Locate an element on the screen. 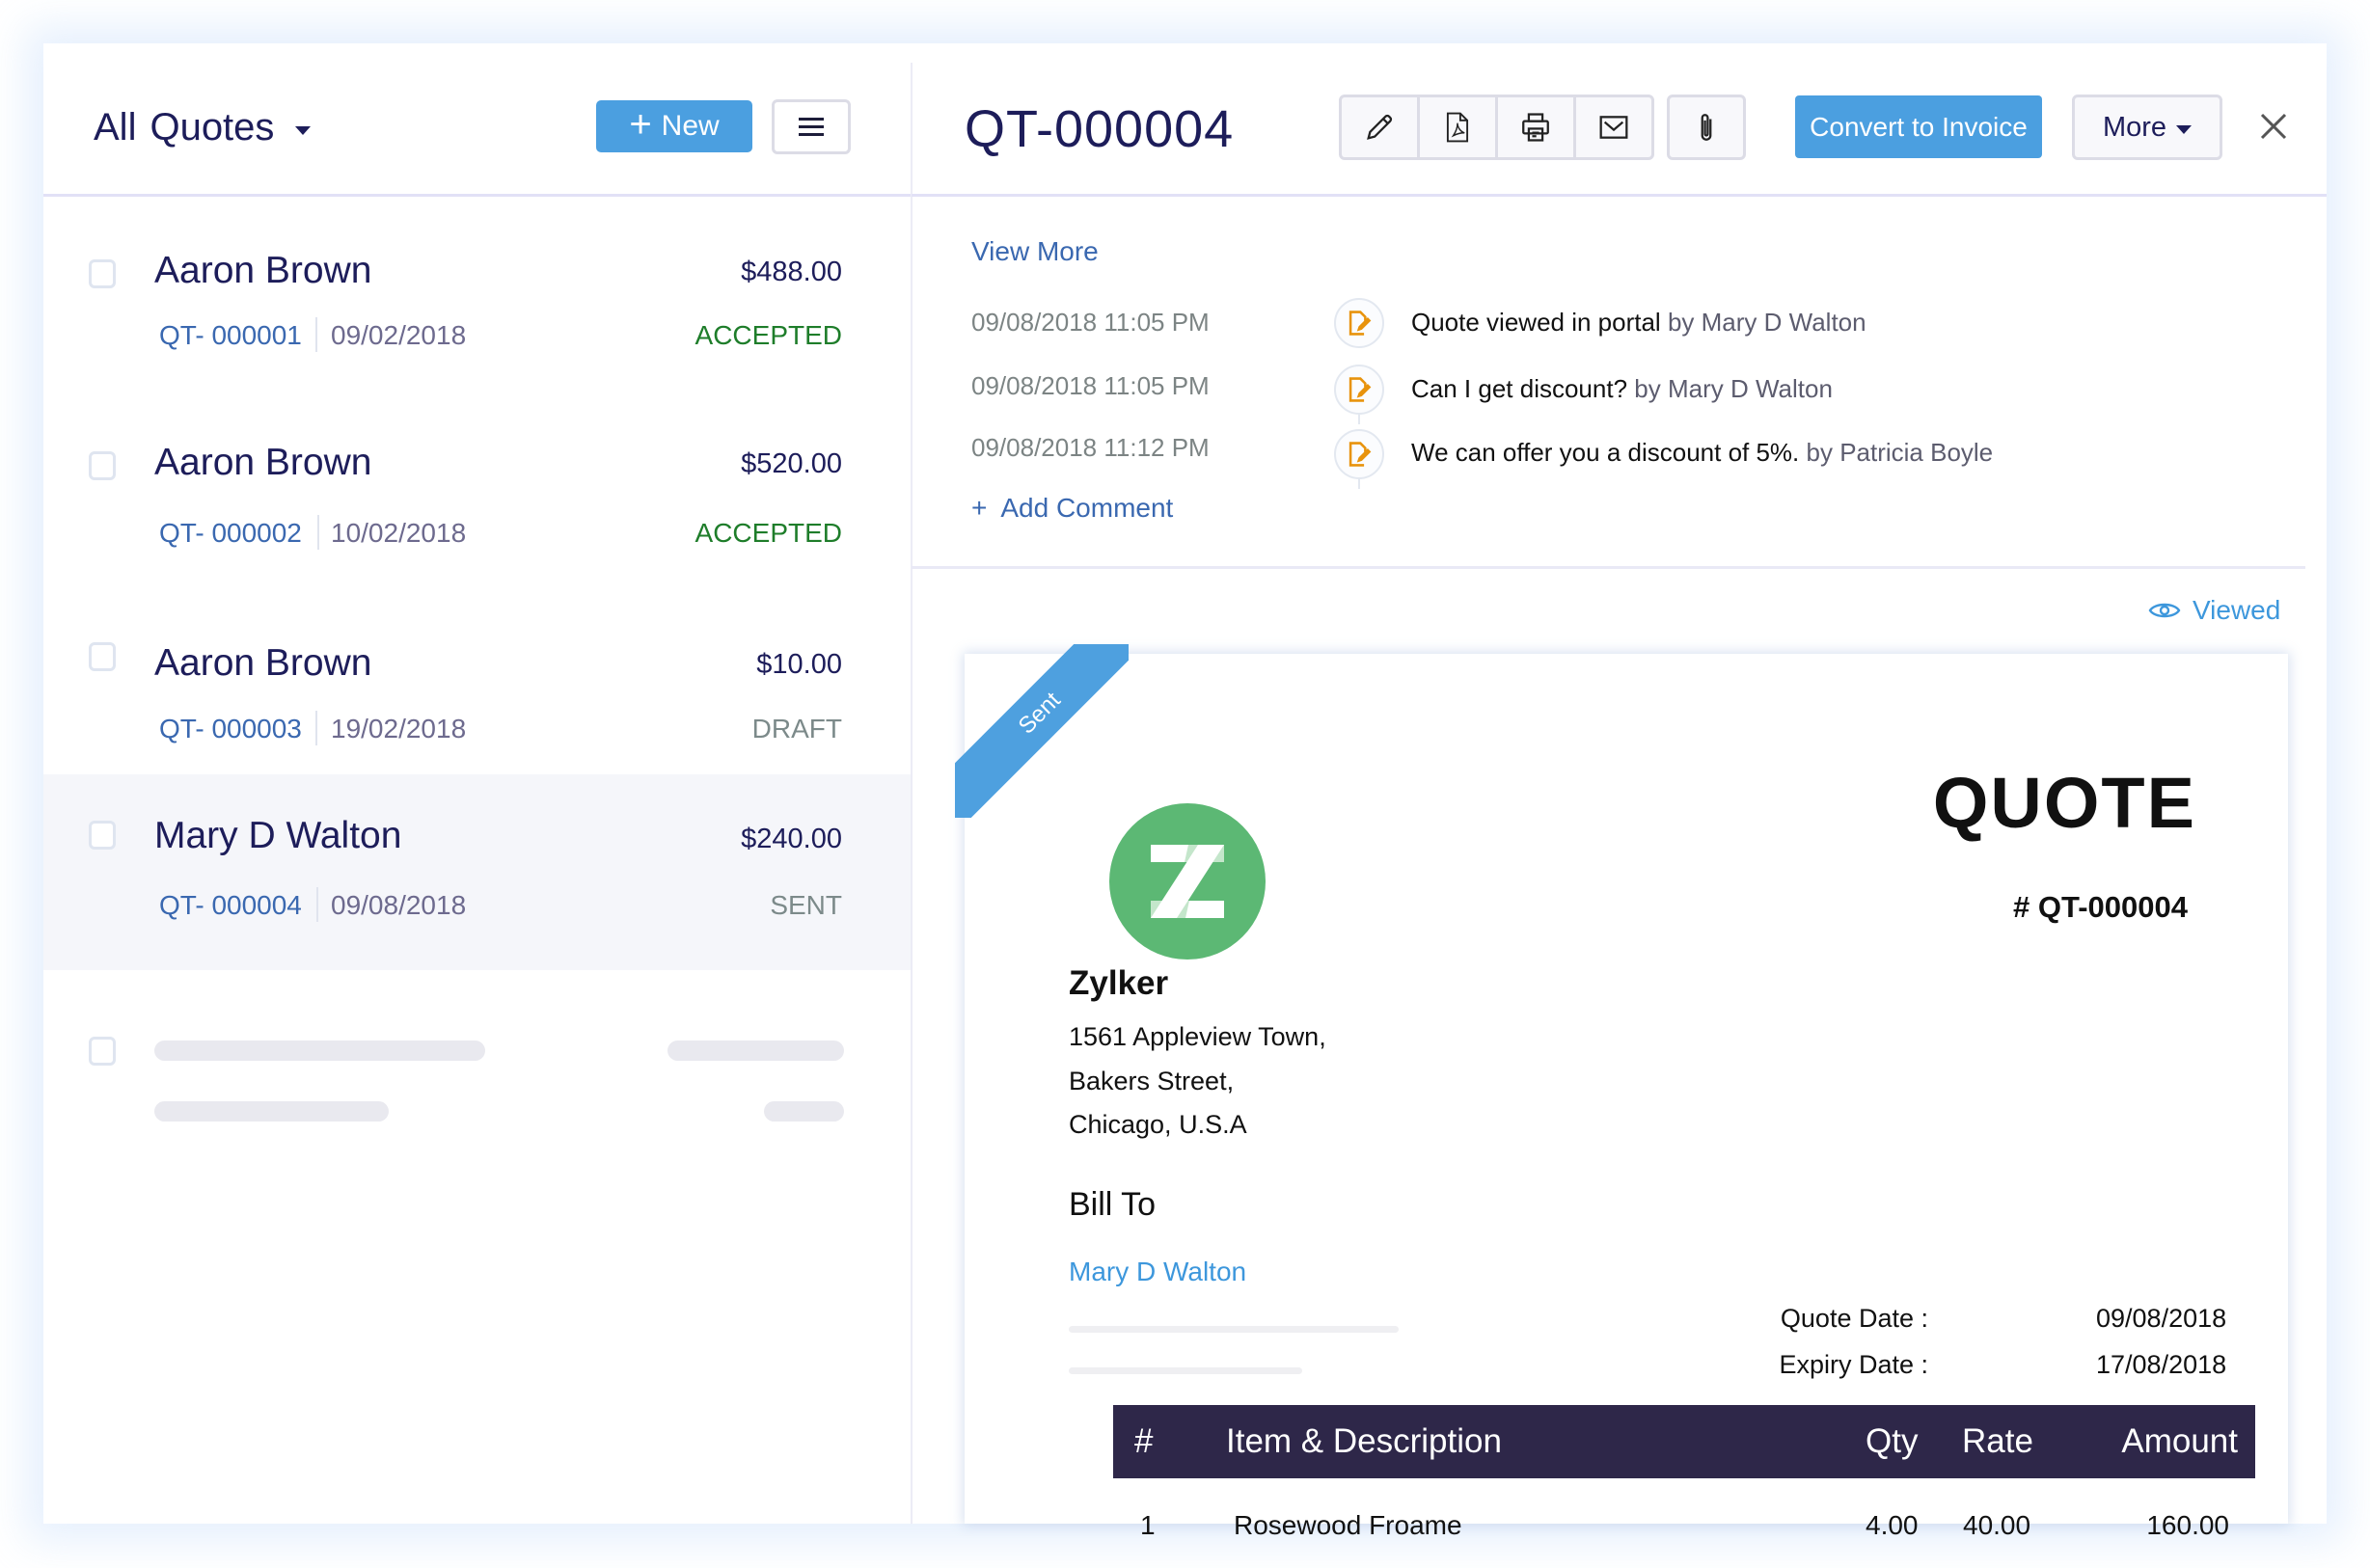 The height and width of the screenshot is (1568, 2370). list-menu-button is located at coordinates (811, 126).